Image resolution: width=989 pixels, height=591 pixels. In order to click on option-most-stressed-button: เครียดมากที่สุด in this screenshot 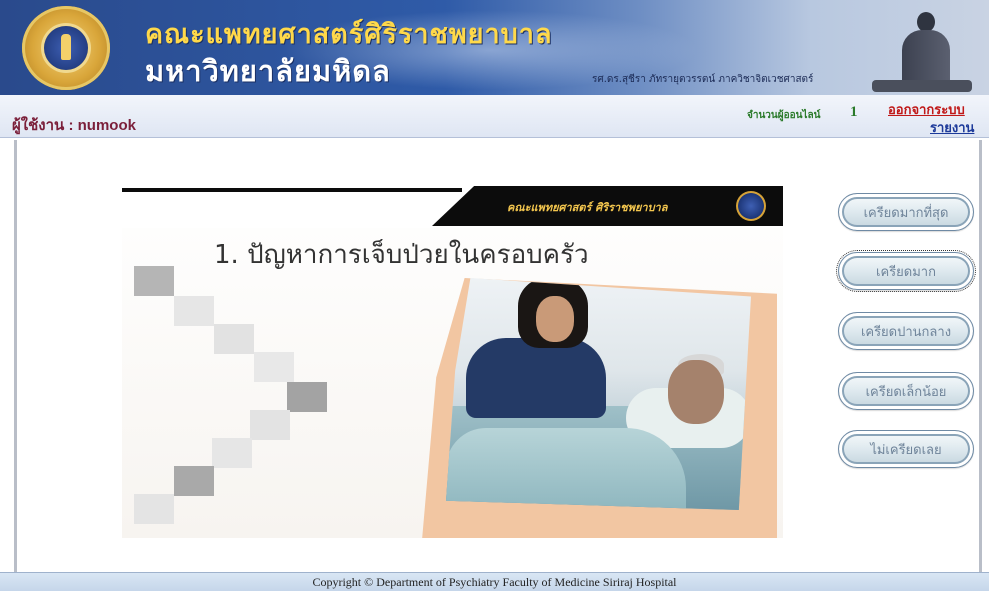, I will do `click(906, 212)`.